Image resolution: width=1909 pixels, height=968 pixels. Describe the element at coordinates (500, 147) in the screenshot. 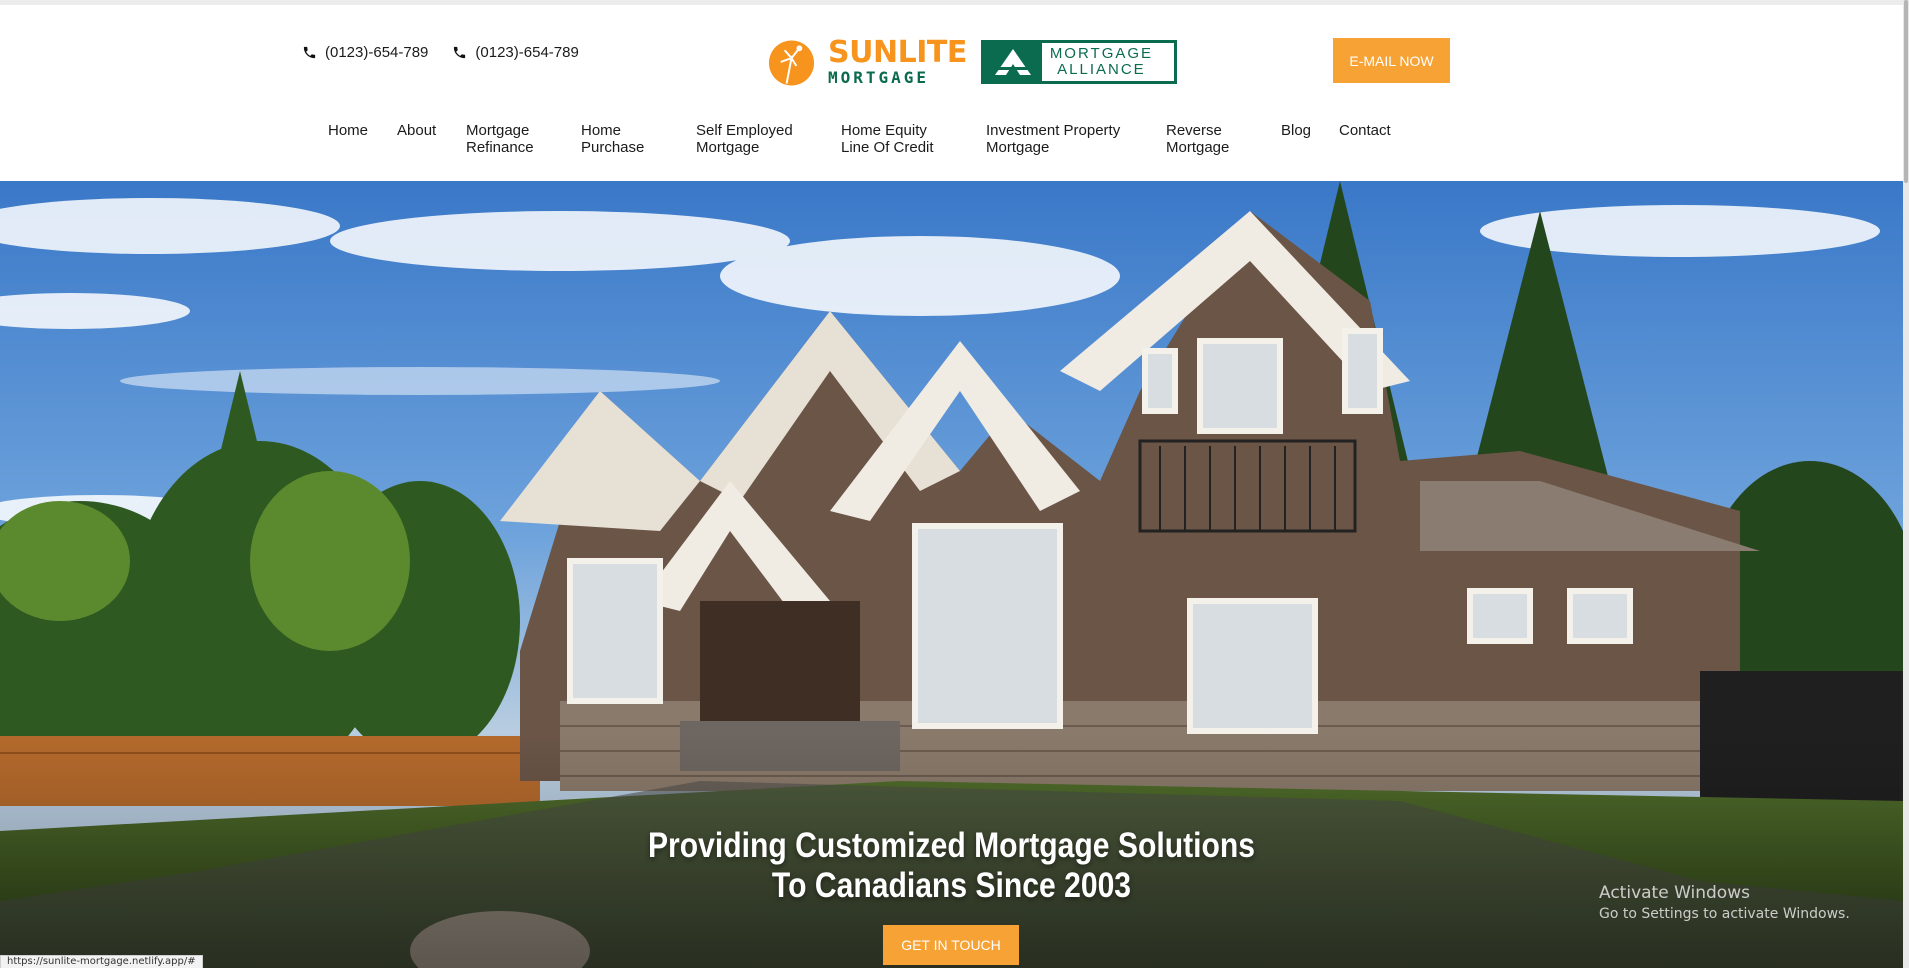

I see `nav-label-line2: Refinance` at that location.